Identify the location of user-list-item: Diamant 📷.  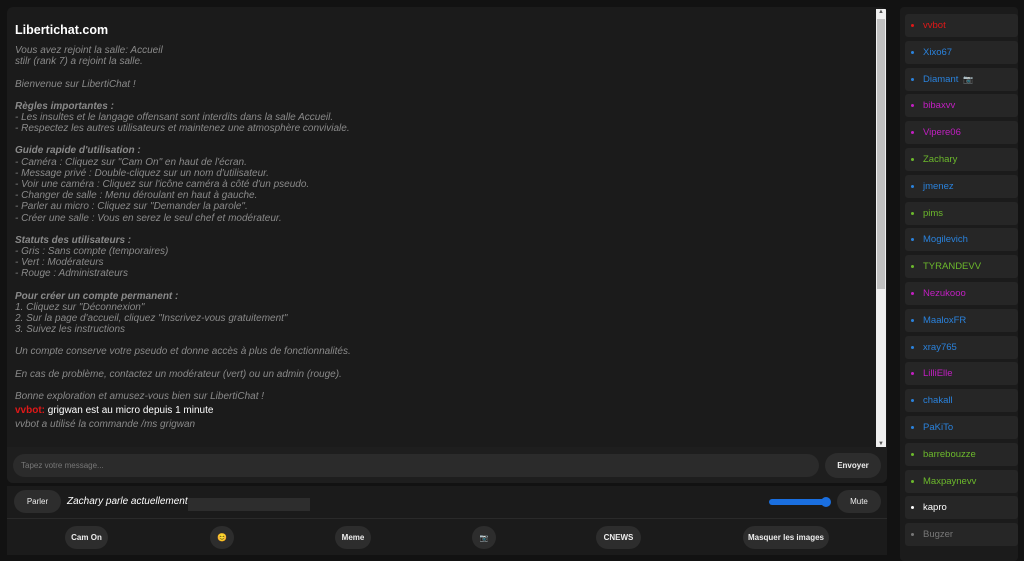
(961, 79).